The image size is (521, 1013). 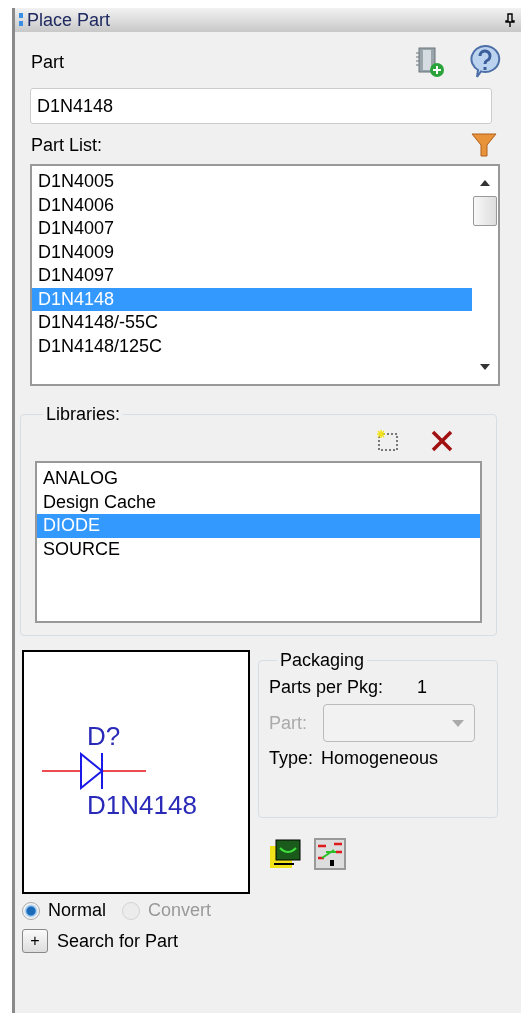 I want to click on radio-circle, so click(x=31, y=910).